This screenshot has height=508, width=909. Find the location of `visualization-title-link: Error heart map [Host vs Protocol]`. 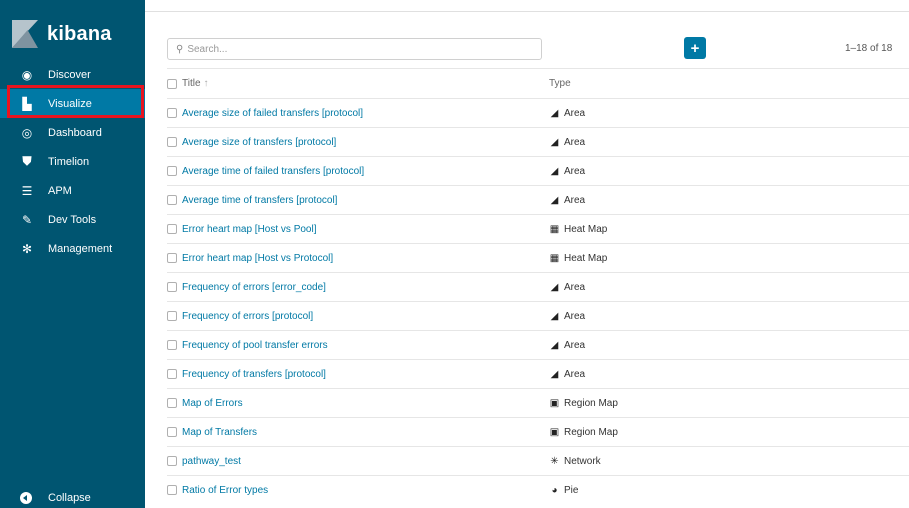

visualization-title-link: Error heart map [Host vs Protocol] is located at coordinates (257, 258).